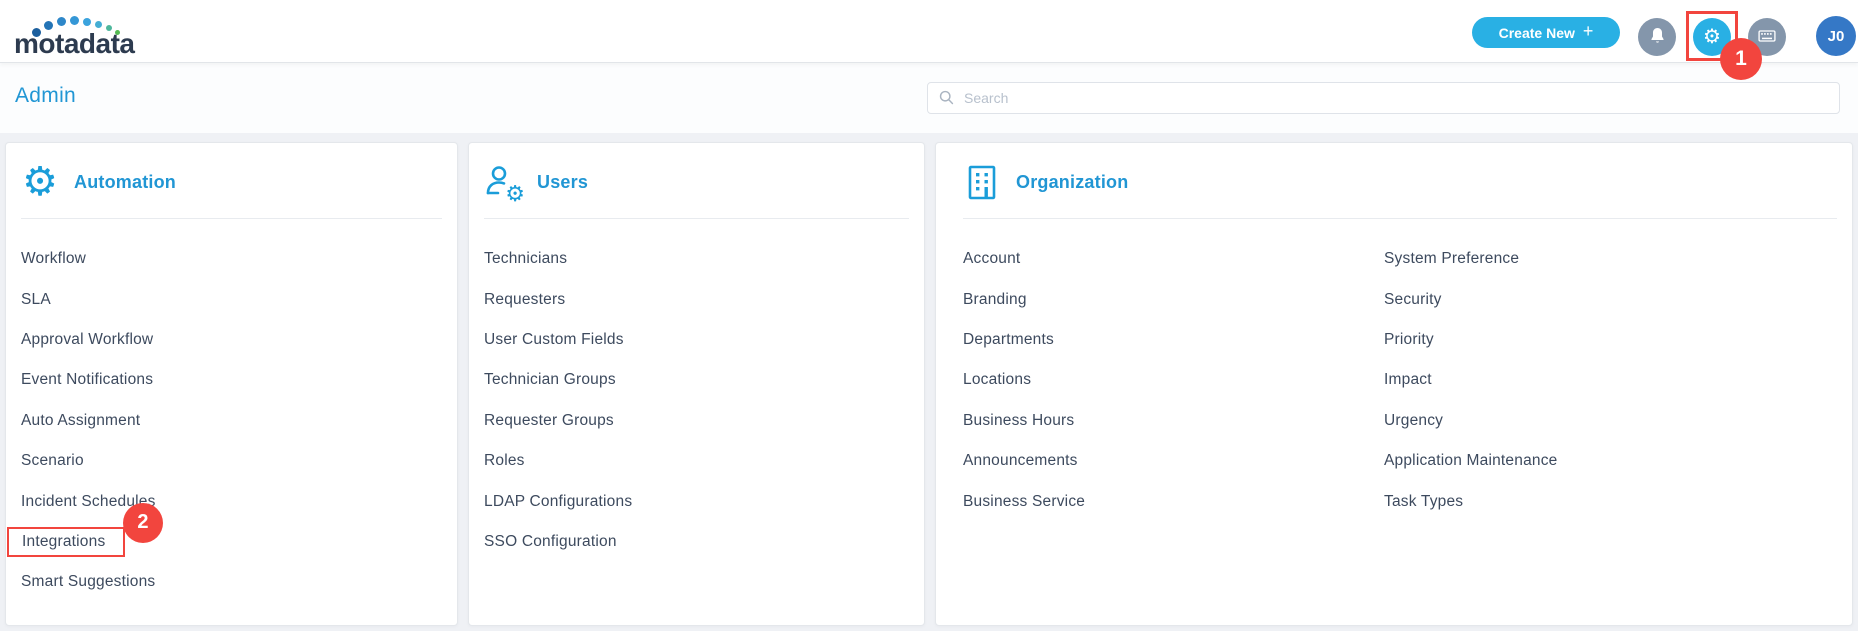  Describe the element at coordinates (550, 541) in the screenshot. I see `menu-item-label: SSO Configuration` at that location.